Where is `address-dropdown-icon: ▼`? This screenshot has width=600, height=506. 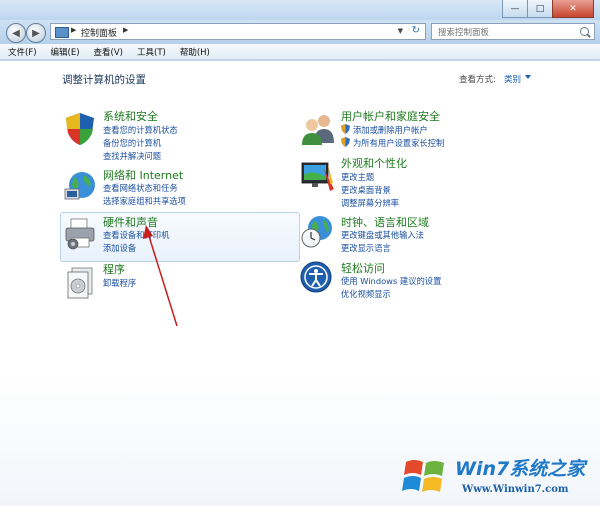
address-dropdown-icon: ▼ is located at coordinates (400, 31).